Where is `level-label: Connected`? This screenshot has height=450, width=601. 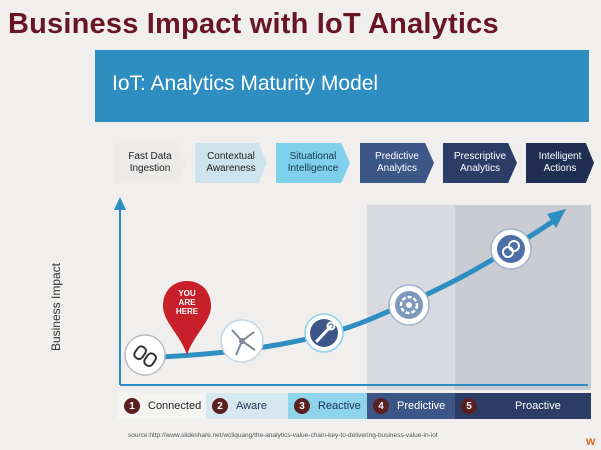 level-label: Connected is located at coordinates (175, 406).